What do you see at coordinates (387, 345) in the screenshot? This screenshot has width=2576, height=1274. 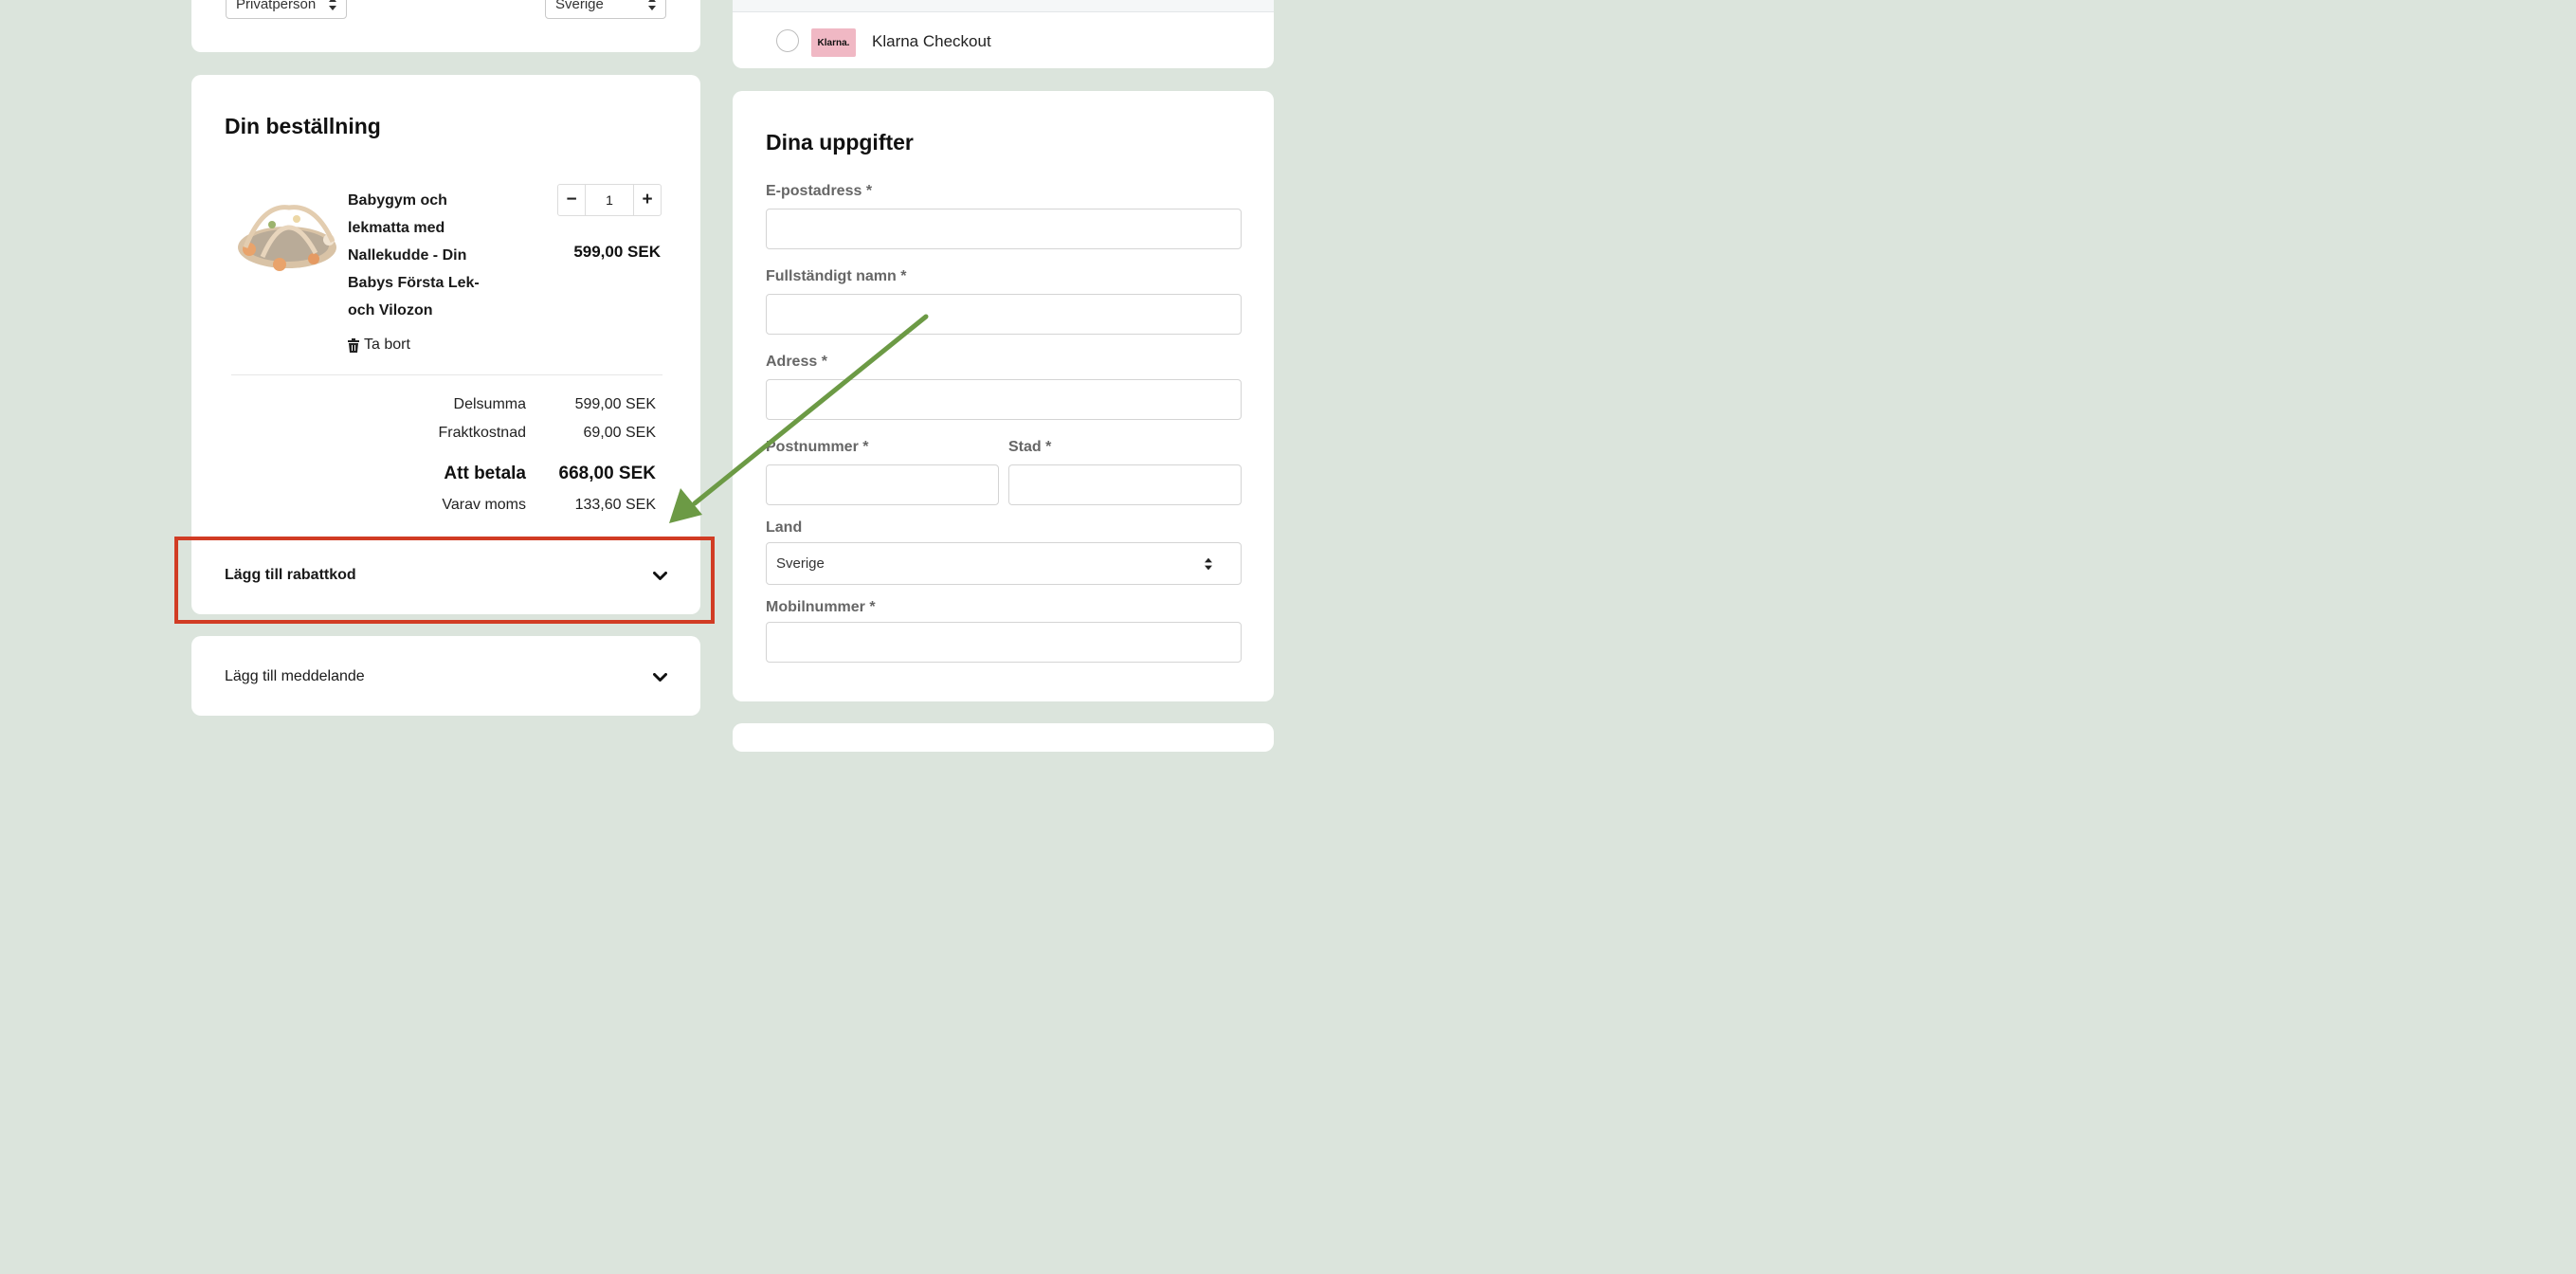 I see `remove-label: Ta bort` at bounding box center [387, 345].